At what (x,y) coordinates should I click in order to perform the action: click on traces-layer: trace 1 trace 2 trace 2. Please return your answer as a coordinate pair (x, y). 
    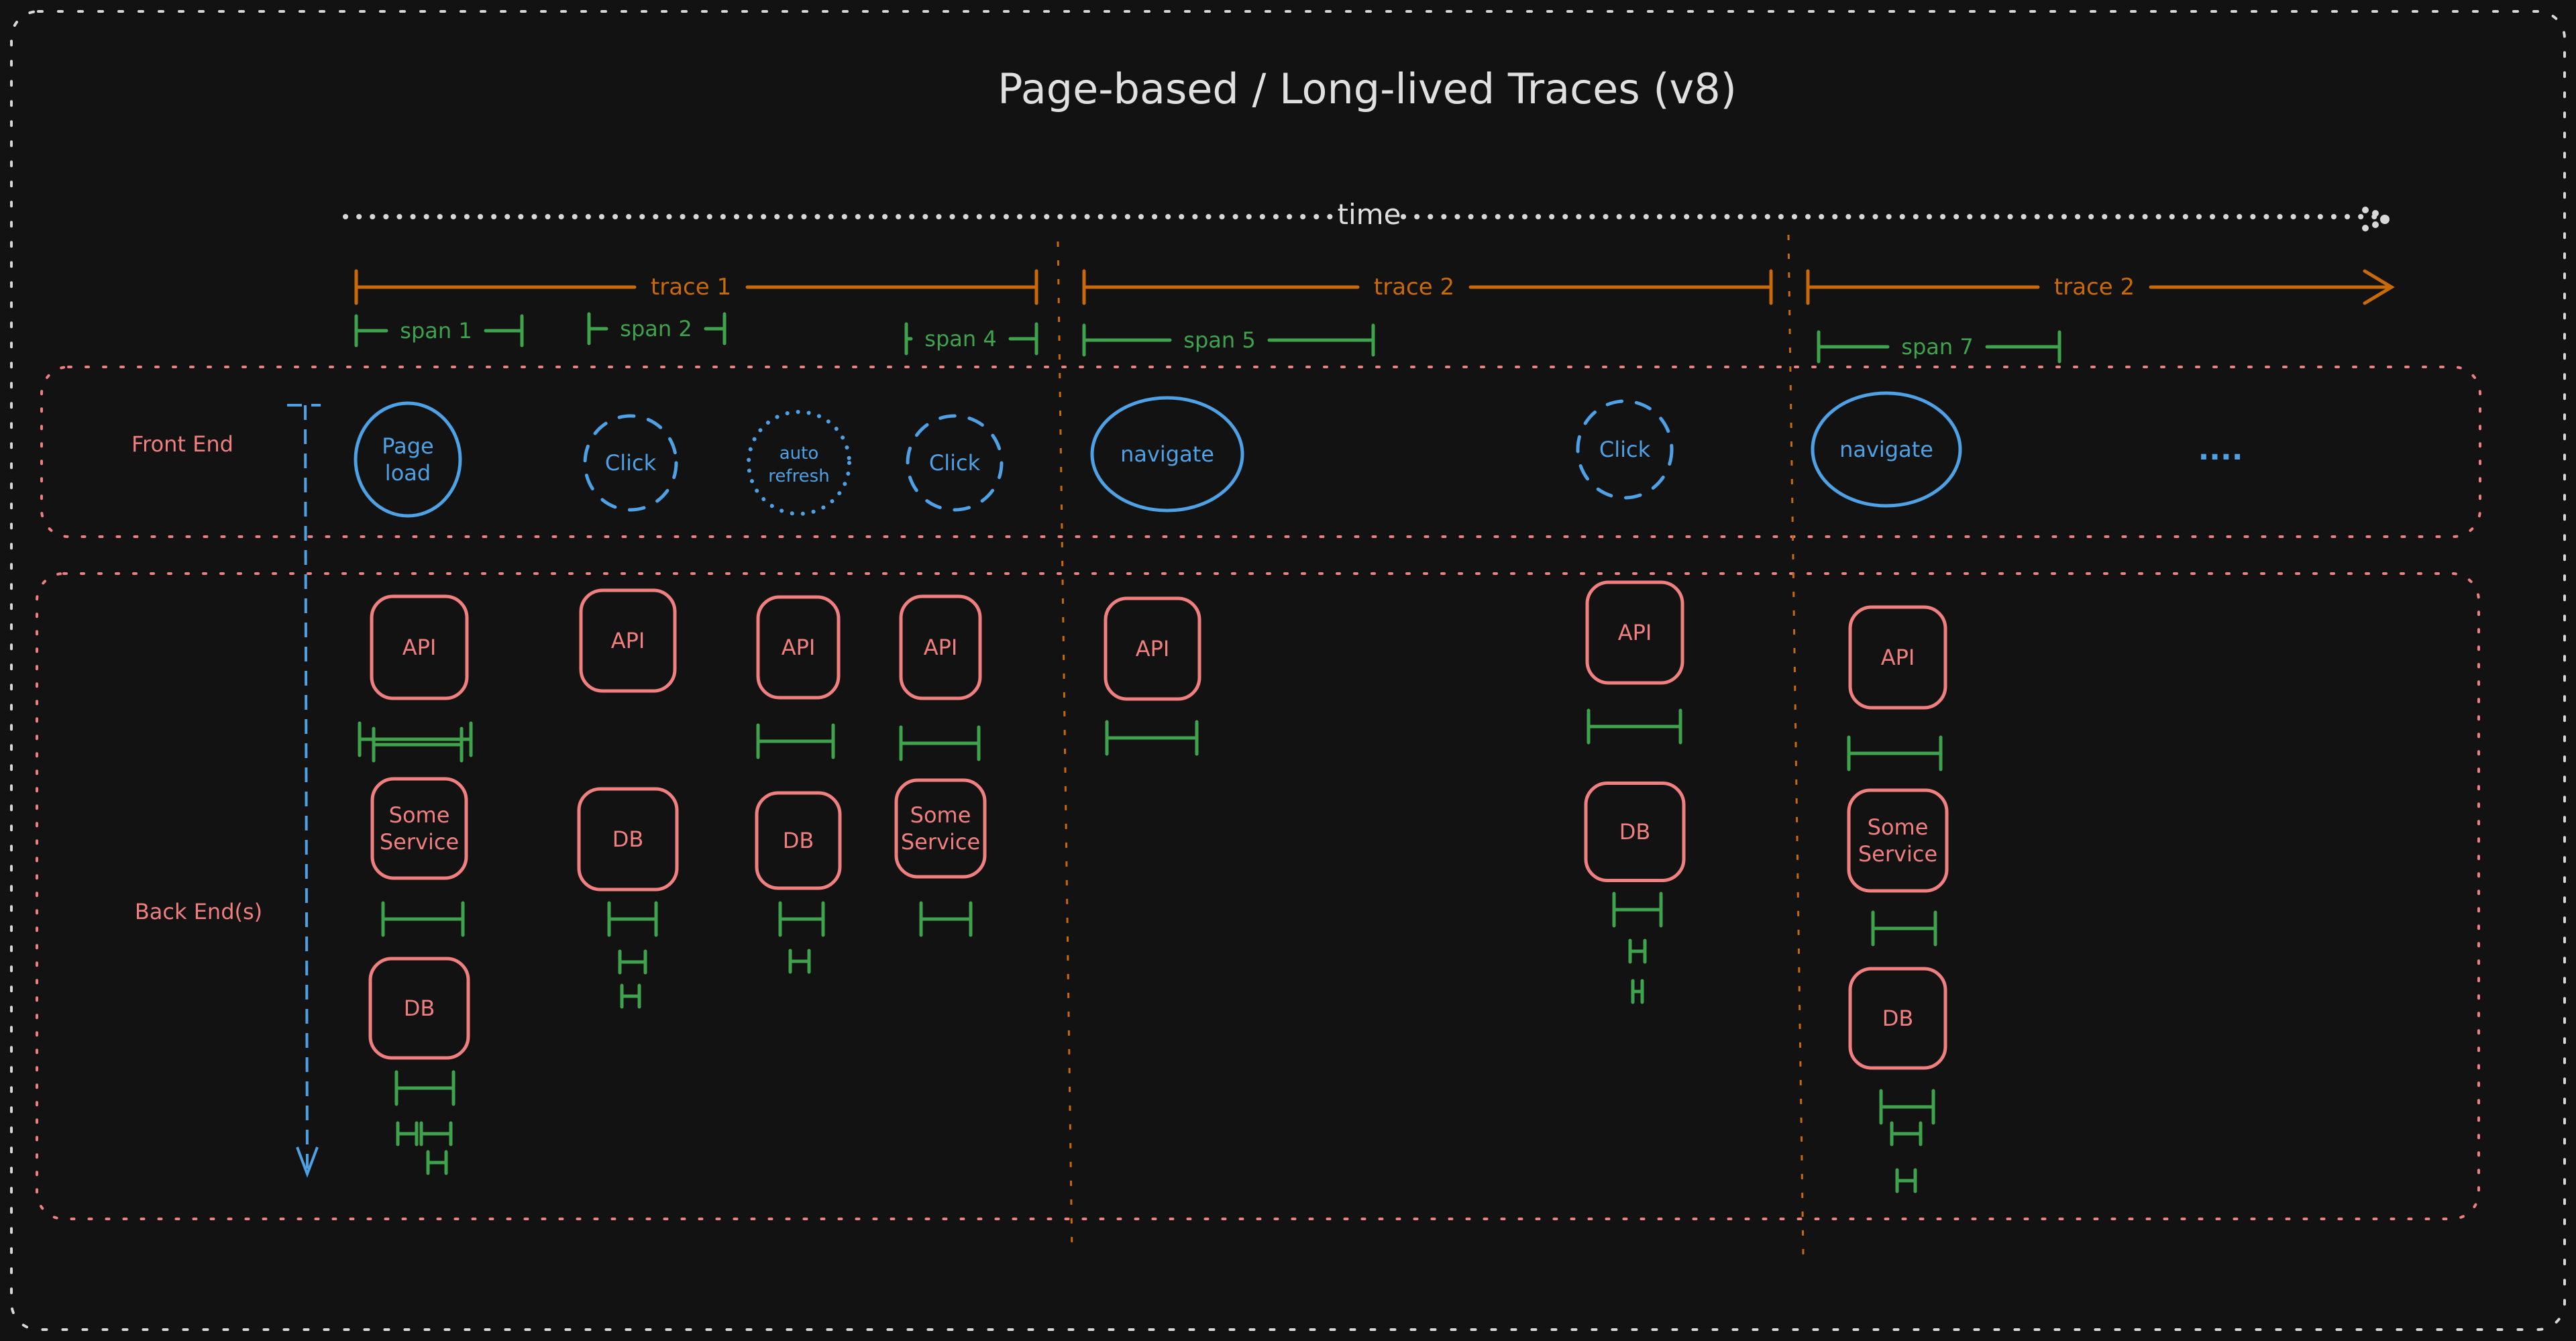
    Looking at the image, I should click on (1374, 287).